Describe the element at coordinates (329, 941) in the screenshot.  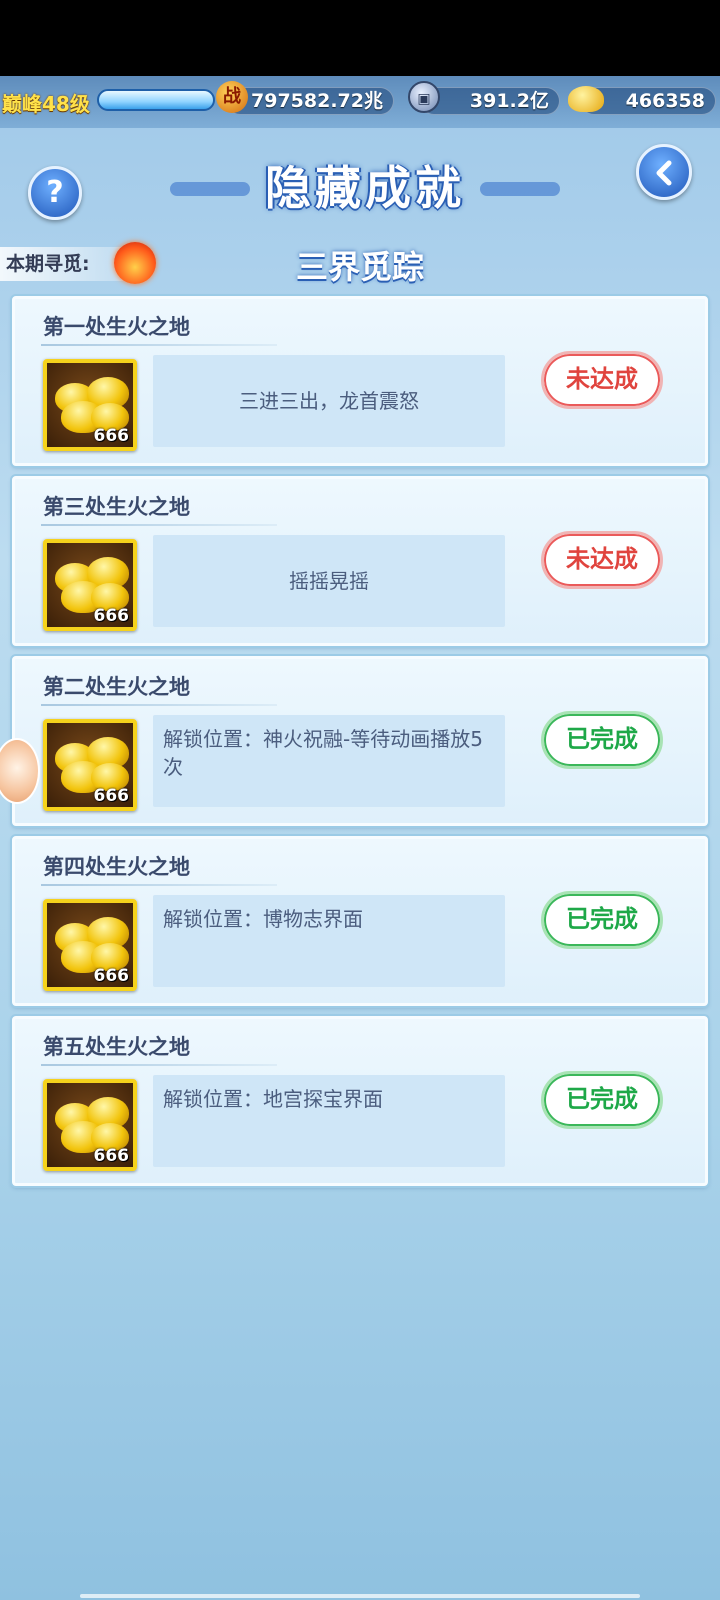
I see `achievement-description: 解锁位置：博物志界面` at that location.